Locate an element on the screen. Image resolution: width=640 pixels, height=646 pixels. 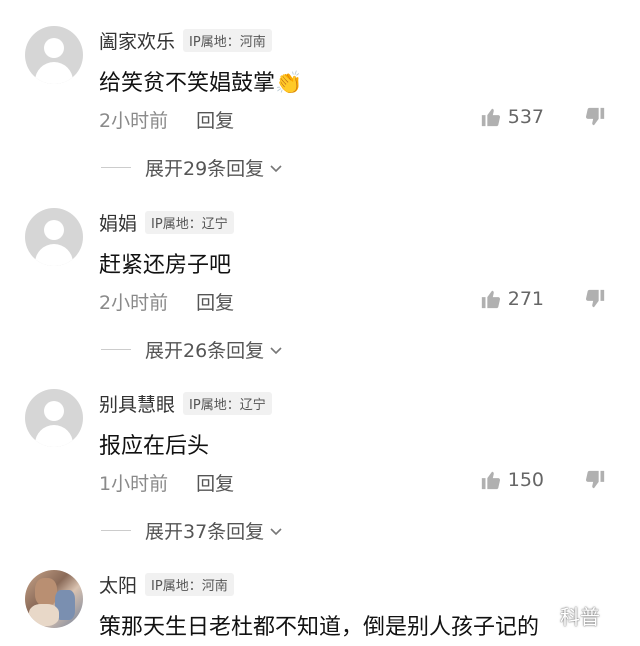
name-row: 阖家欢乐 IP属地：河南 is located at coordinates (185, 40).